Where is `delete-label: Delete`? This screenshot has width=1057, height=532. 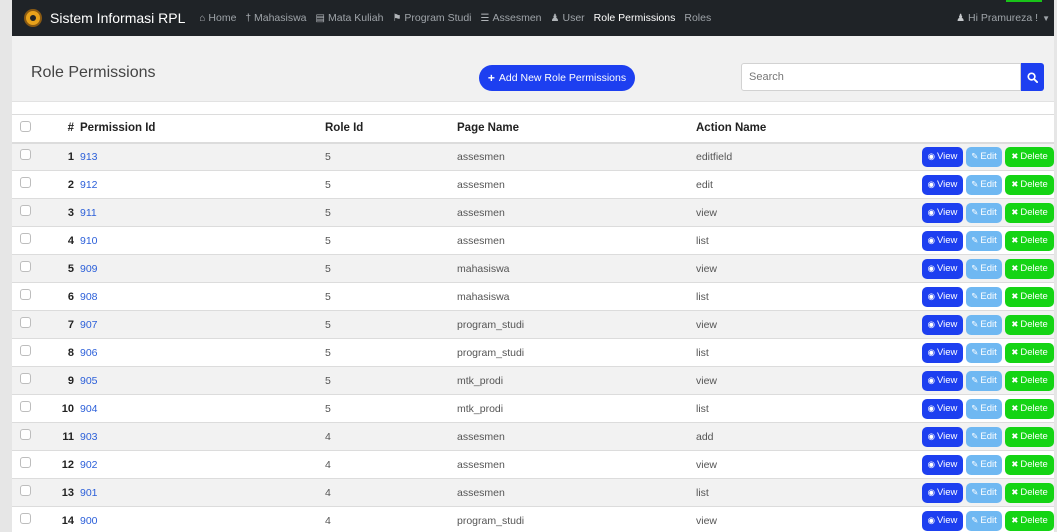
delete-label: Delete is located at coordinates (1034, 268).